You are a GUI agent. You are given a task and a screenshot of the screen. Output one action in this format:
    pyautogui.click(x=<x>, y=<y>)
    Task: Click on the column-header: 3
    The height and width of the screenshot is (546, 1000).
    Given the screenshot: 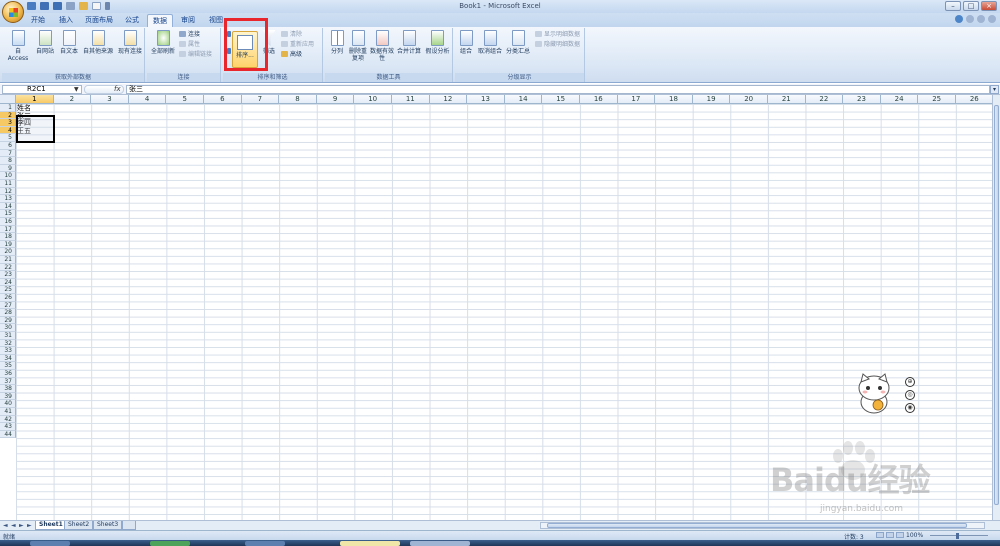 What is the action you would take?
    pyautogui.click(x=110, y=99)
    